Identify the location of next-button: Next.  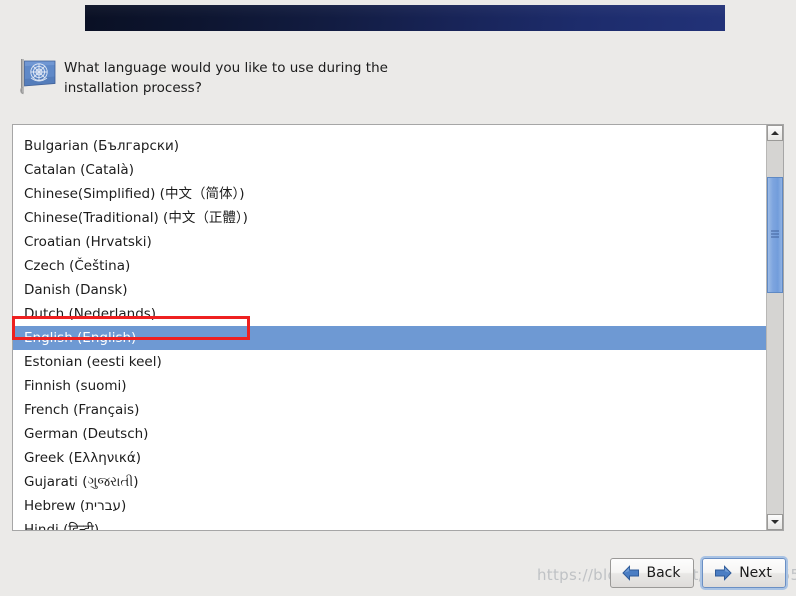
(744, 573).